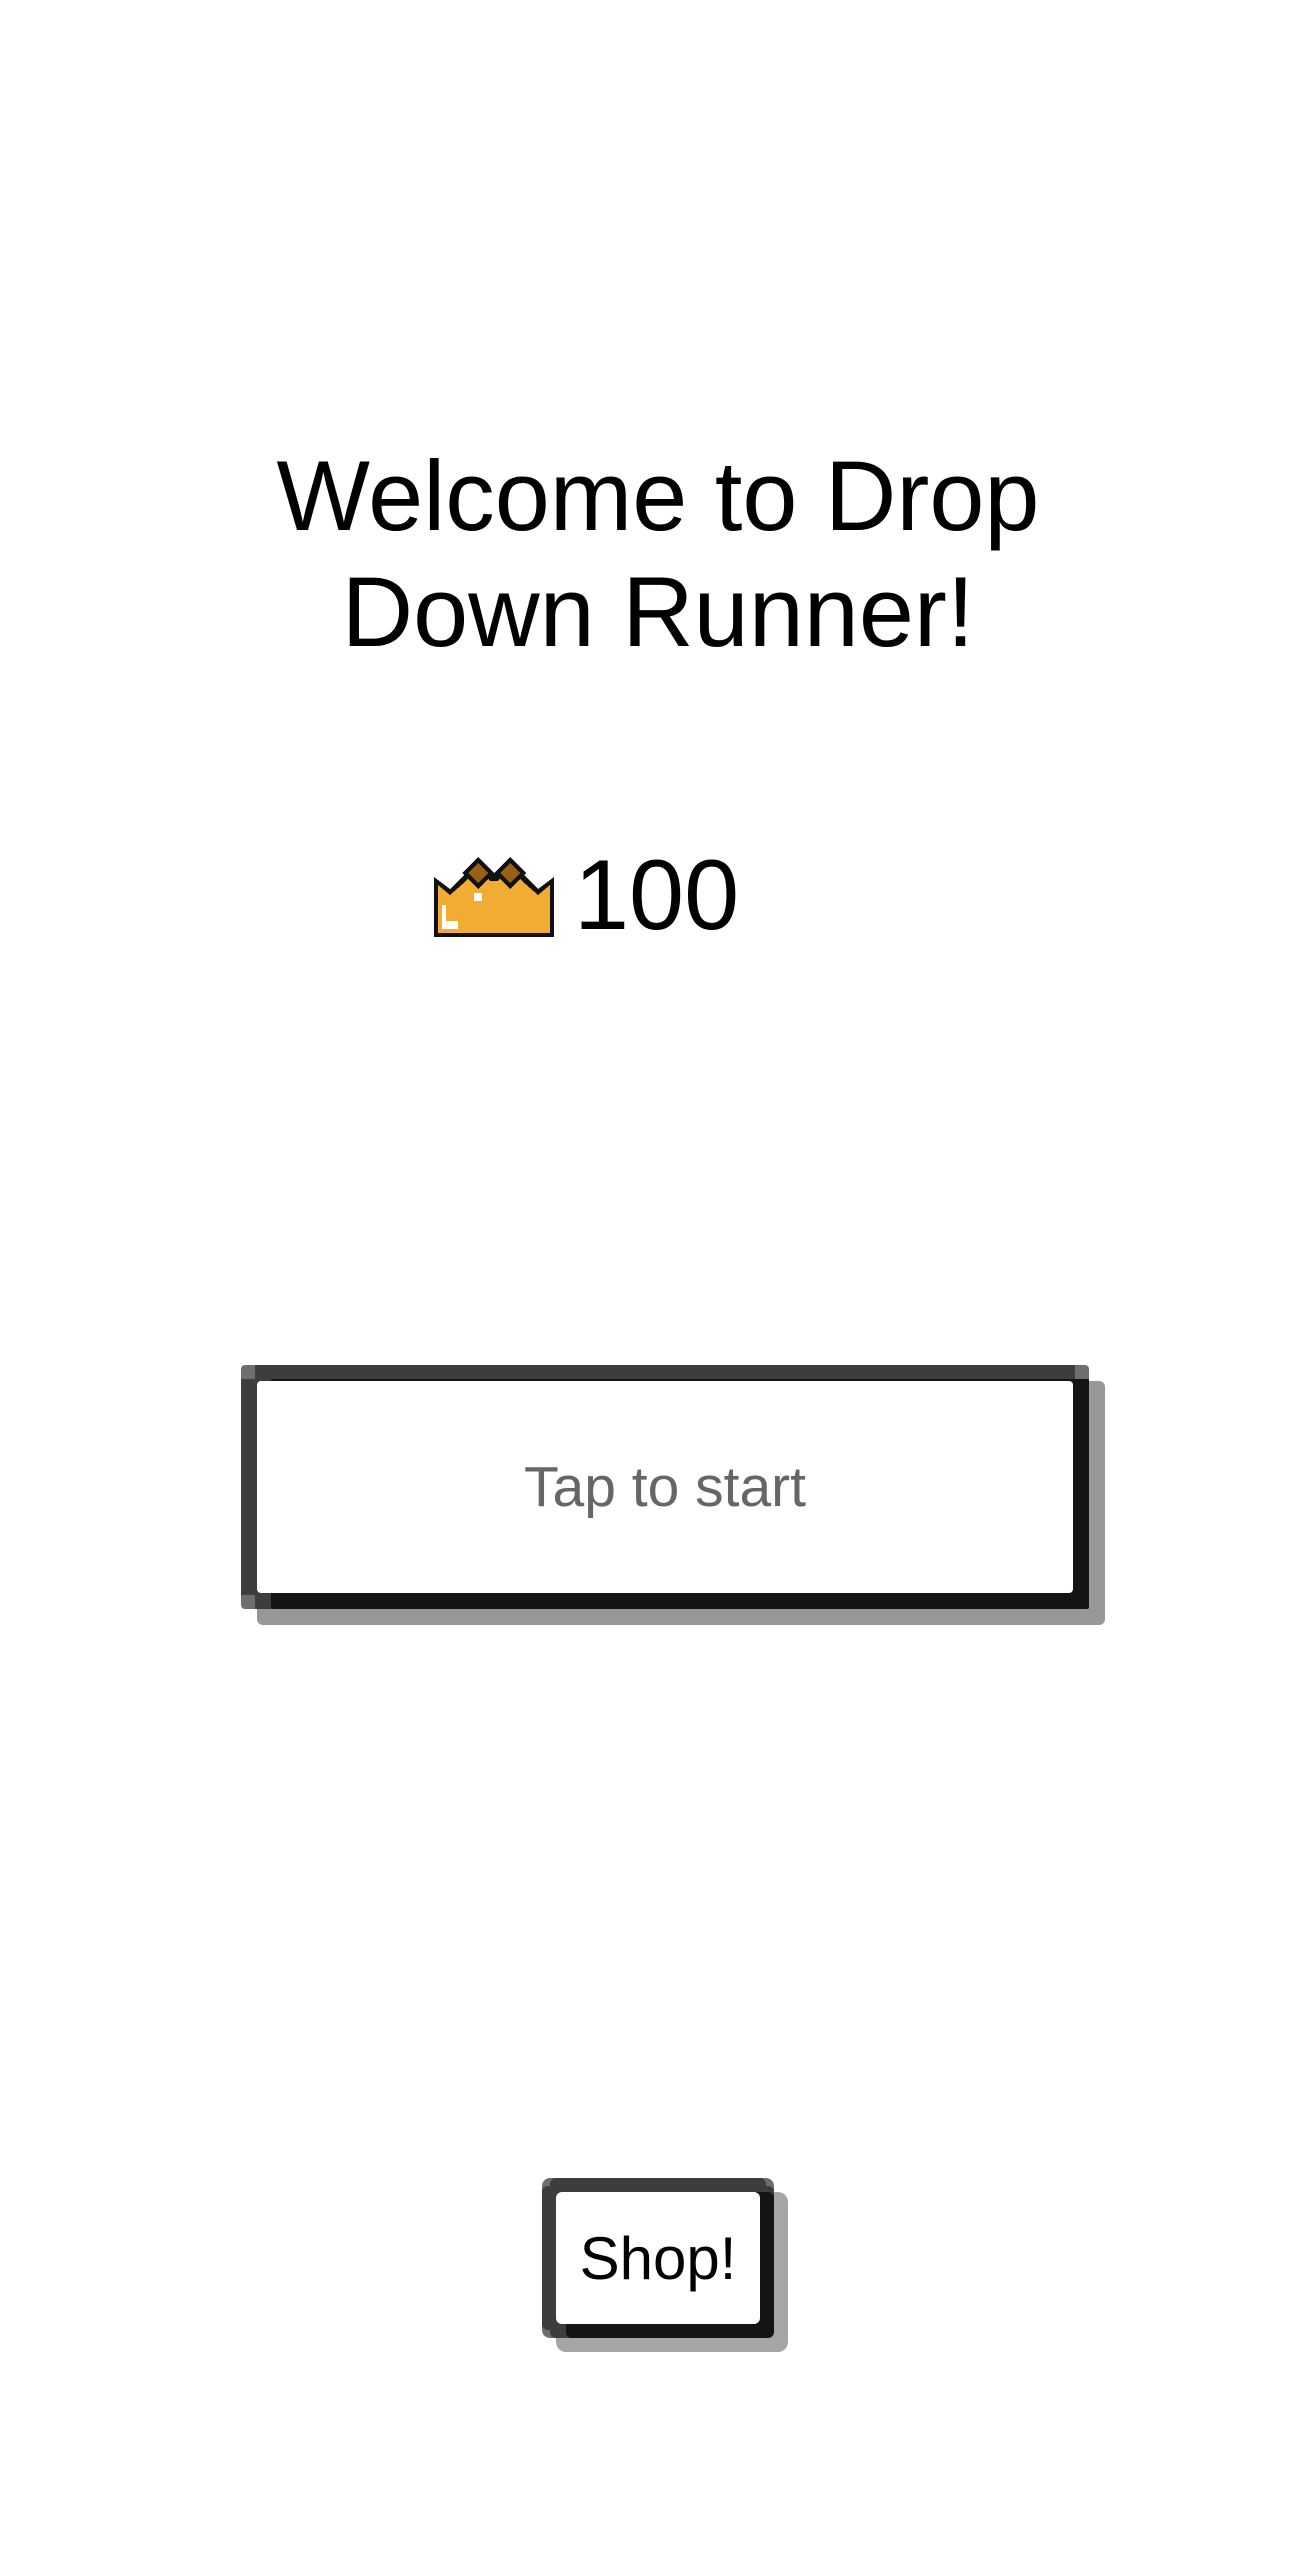  What do you see at coordinates (658, 611) in the screenshot?
I see `welcome-title-line-2: Down Runner!` at bounding box center [658, 611].